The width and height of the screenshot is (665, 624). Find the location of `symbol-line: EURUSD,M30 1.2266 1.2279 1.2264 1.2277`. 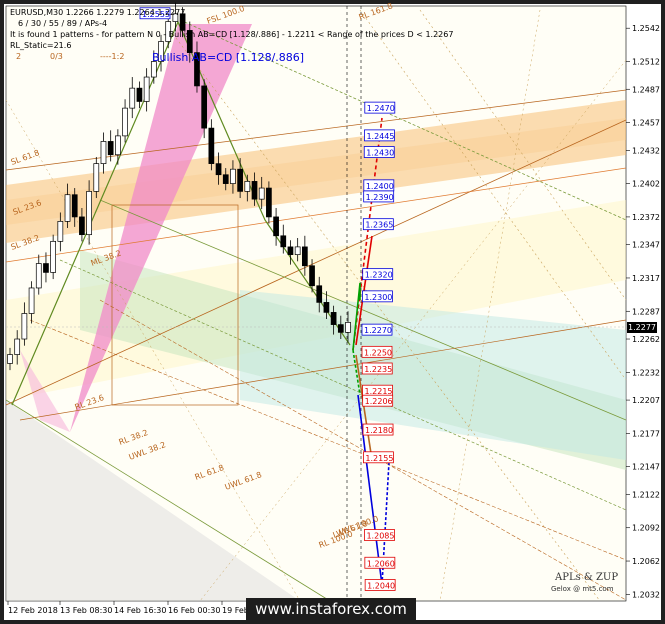

symbol-line: EURUSD,M30 1.2266 1.2279 1.2264 1.2277 is located at coordinates (98, 12).